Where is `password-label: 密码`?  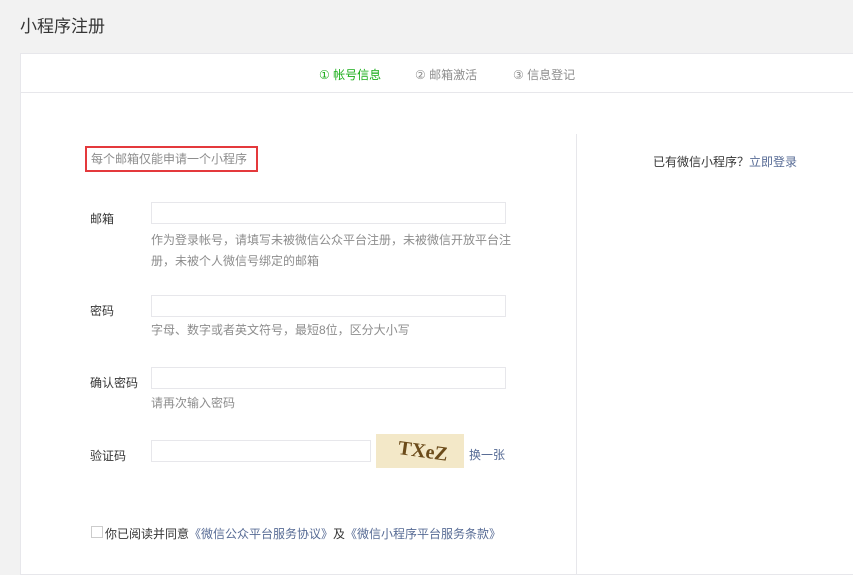 password-label: 密码 is located at coordinates (102, 311).